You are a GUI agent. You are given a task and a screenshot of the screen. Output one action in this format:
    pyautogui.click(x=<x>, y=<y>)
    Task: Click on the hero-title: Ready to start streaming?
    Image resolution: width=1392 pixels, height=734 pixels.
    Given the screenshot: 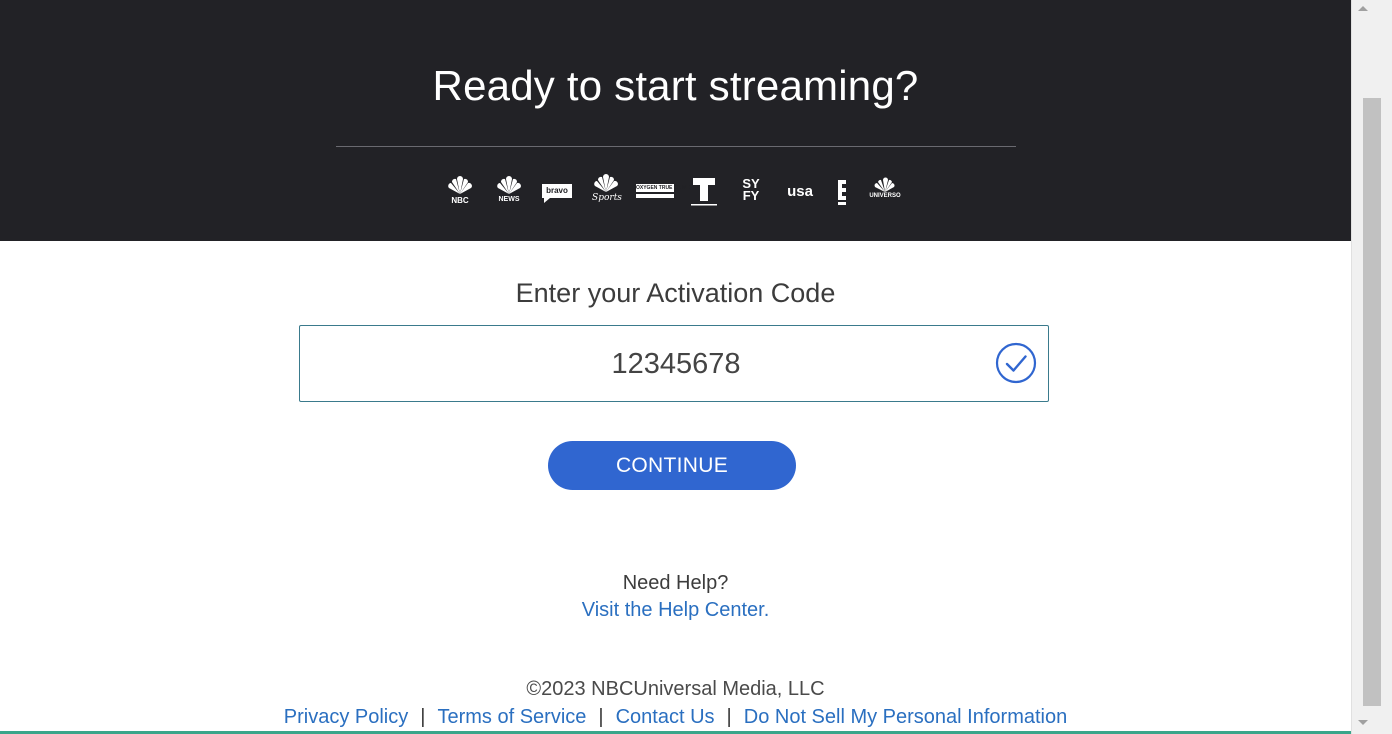 What is the action you would take?
    pyautogui.click(x=675, y=85)
    